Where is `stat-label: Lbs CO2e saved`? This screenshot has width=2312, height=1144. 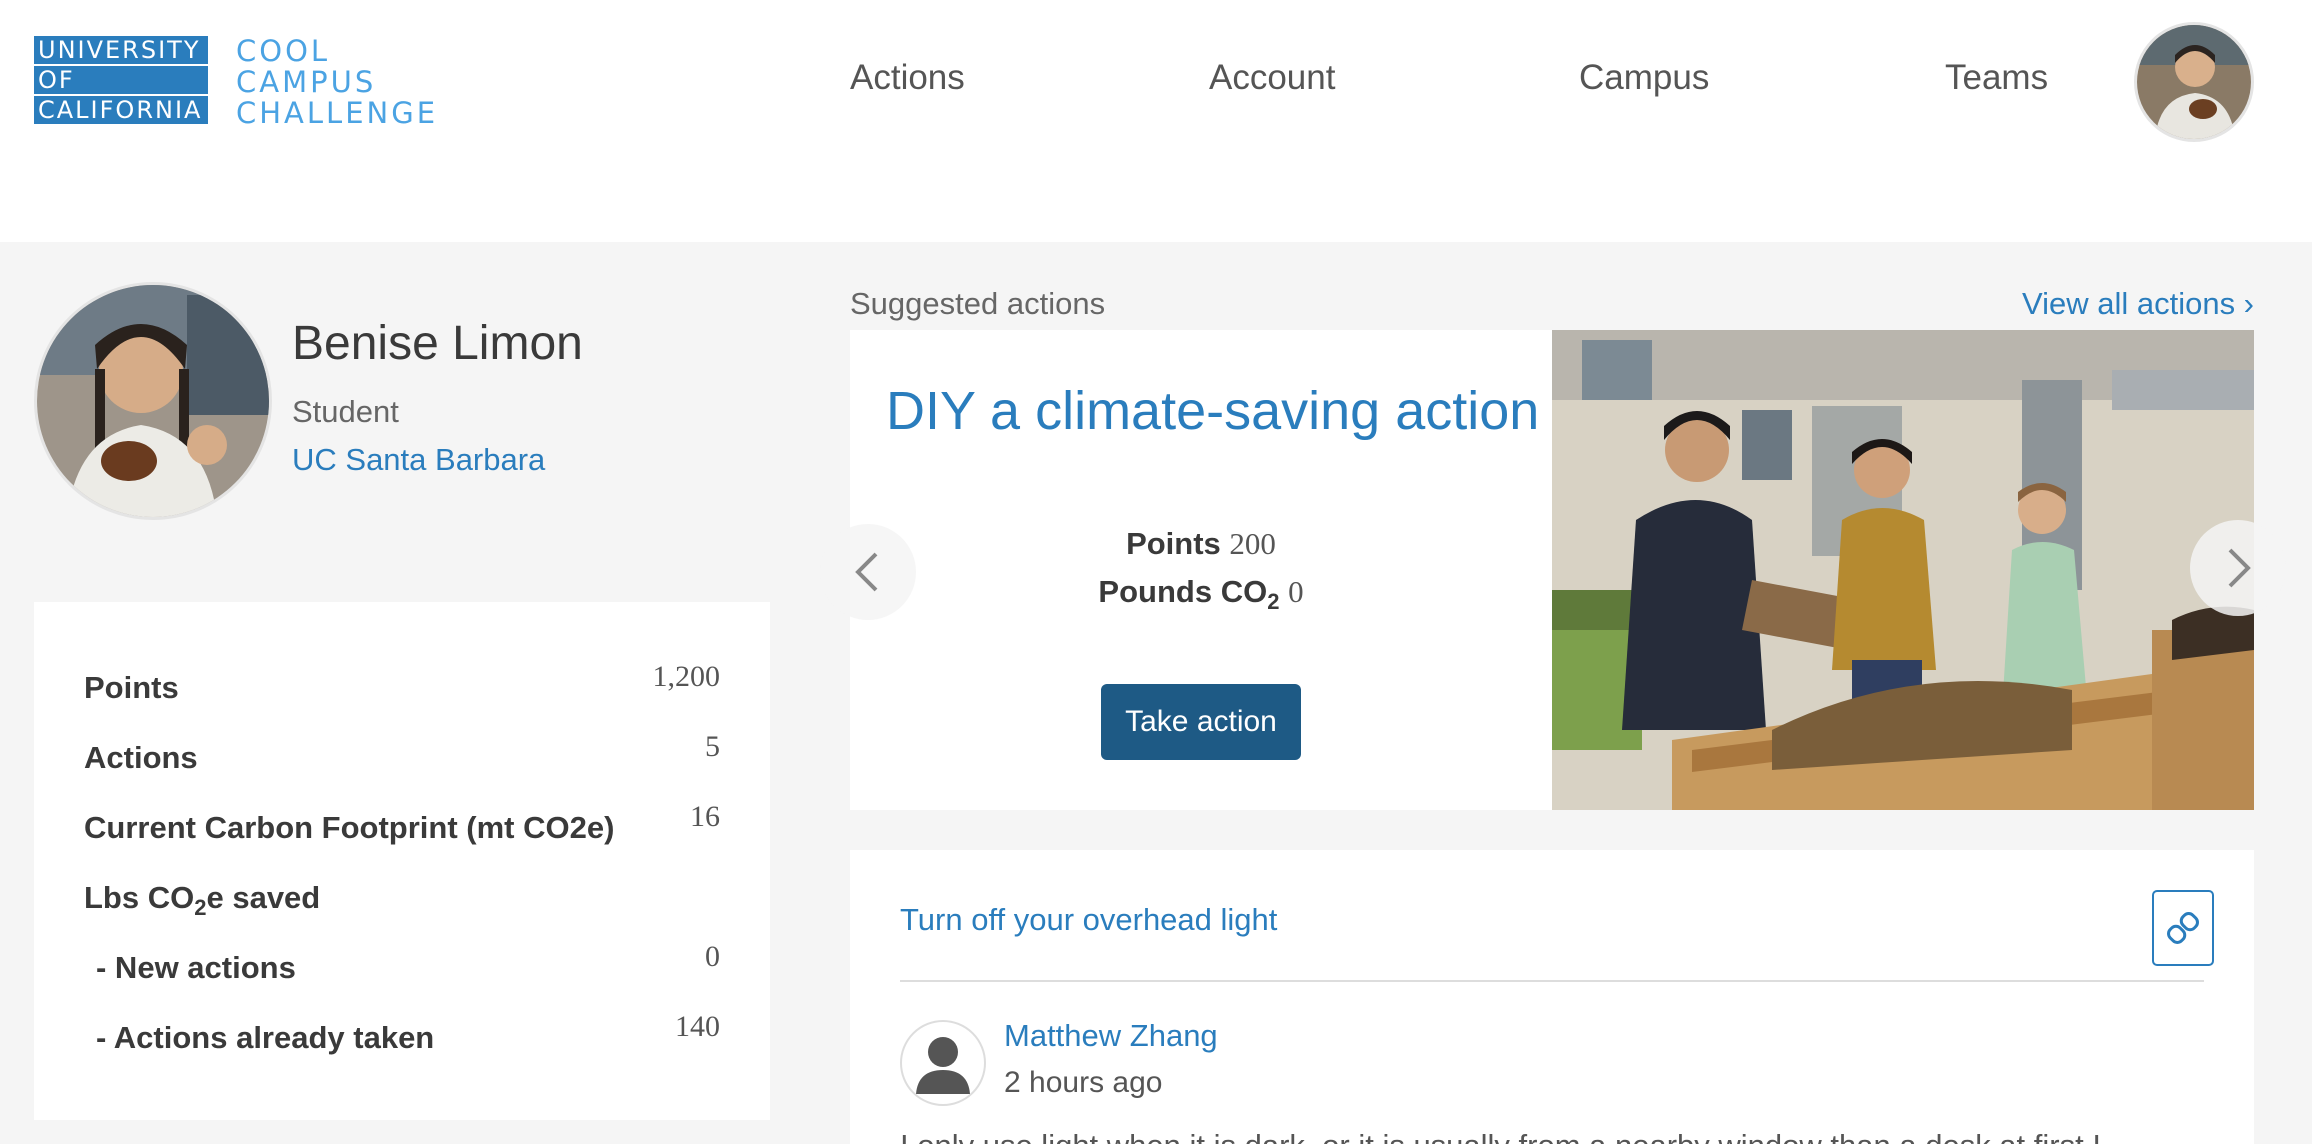 stat-label: Lbs CO2e saved is located at coordinates (202, 900).